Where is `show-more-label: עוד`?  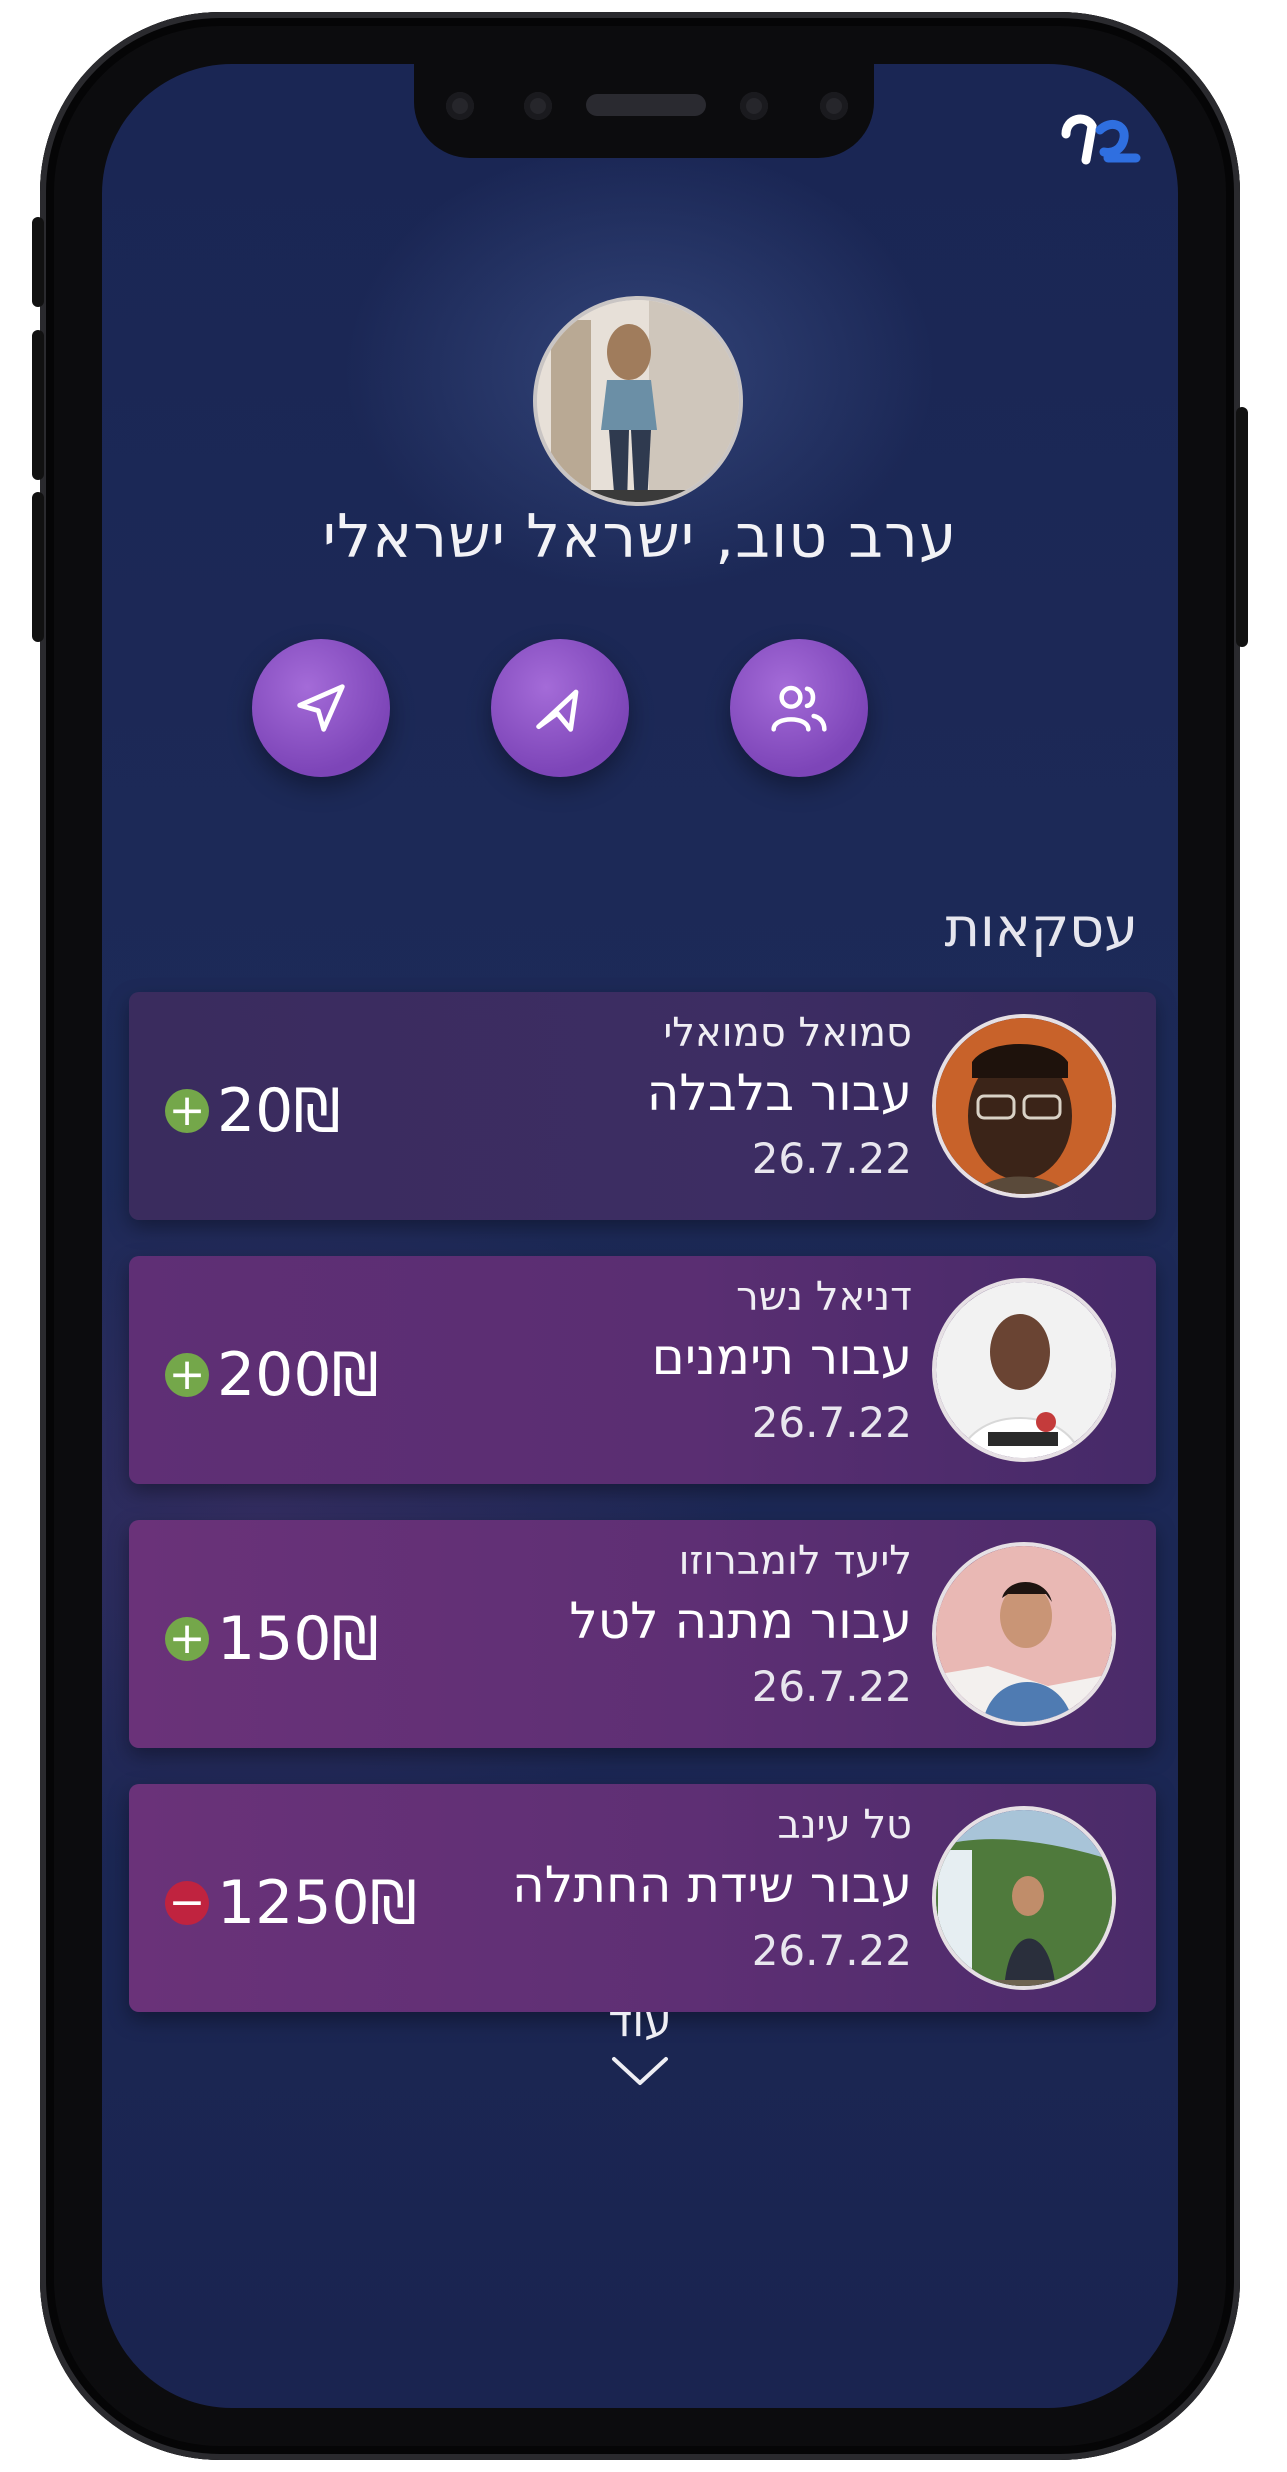
show-more-label: עוד is located at coordinates (640, 2021).